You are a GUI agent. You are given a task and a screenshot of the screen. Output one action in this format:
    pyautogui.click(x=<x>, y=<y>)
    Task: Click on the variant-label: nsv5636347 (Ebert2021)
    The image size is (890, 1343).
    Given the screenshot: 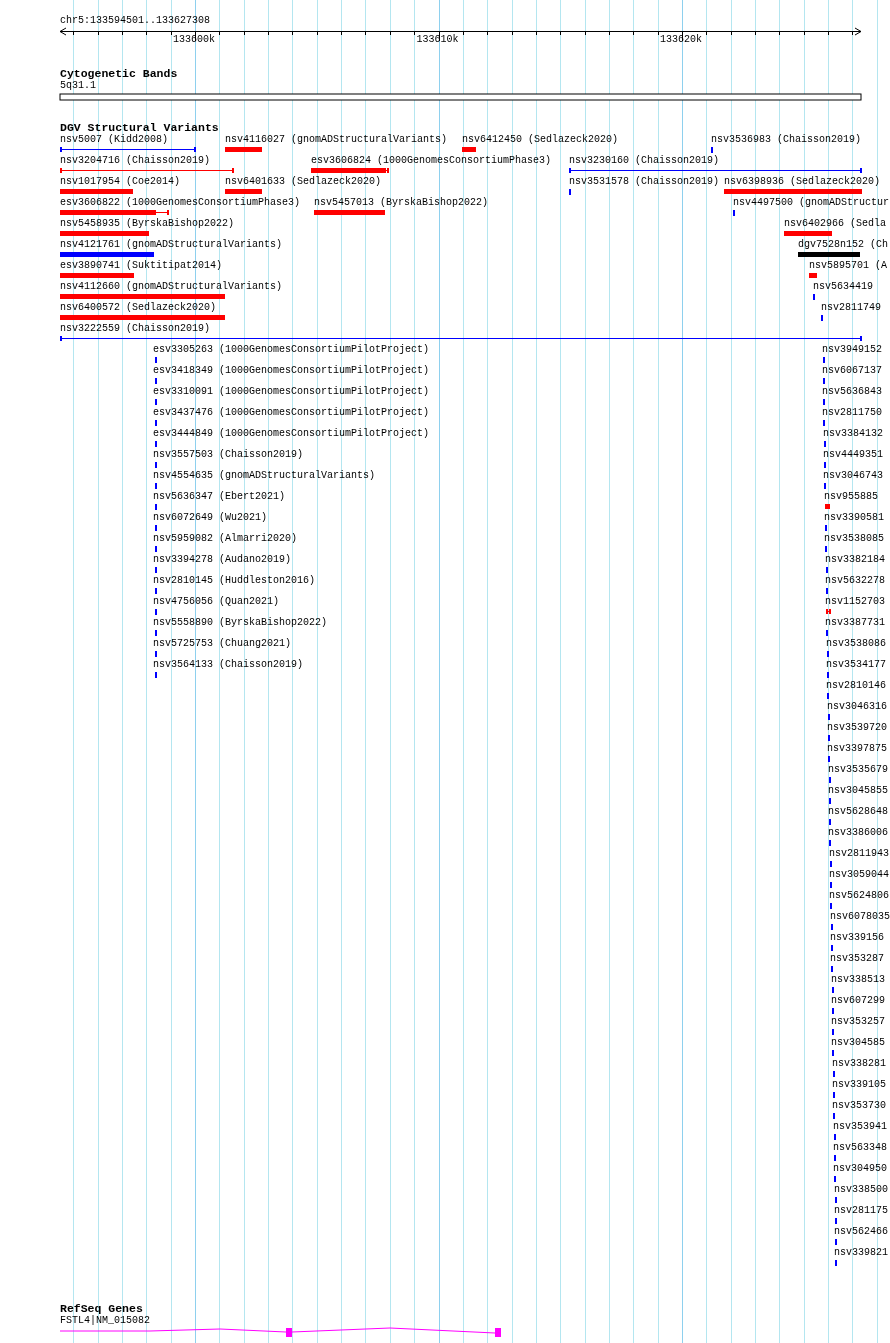 What is the action you would take?
    pyautogui.click(x=219, y=497)
    